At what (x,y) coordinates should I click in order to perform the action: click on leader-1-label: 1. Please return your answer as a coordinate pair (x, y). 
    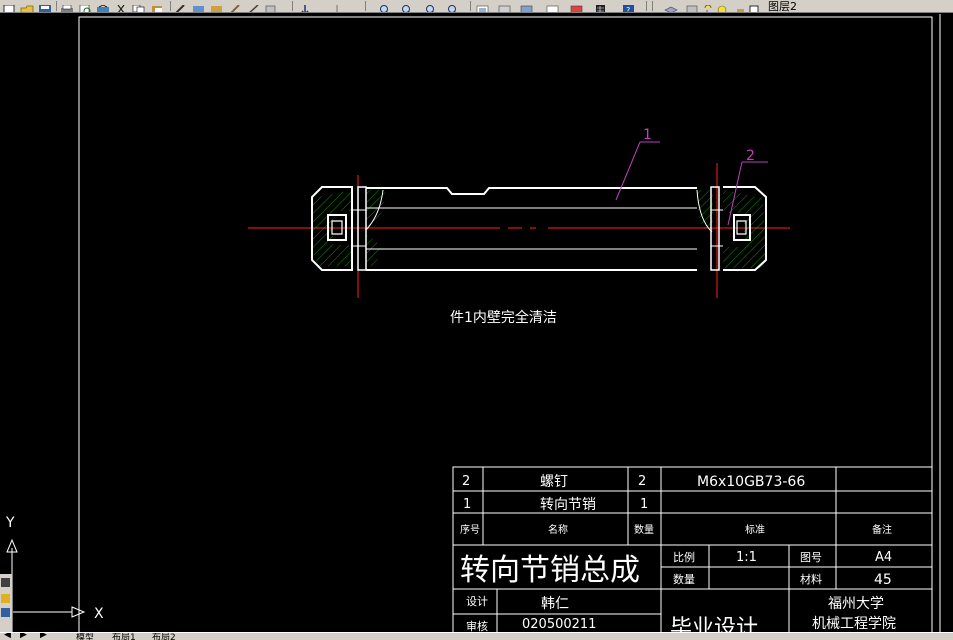
    Looking at the image, I should click on (647, 135).